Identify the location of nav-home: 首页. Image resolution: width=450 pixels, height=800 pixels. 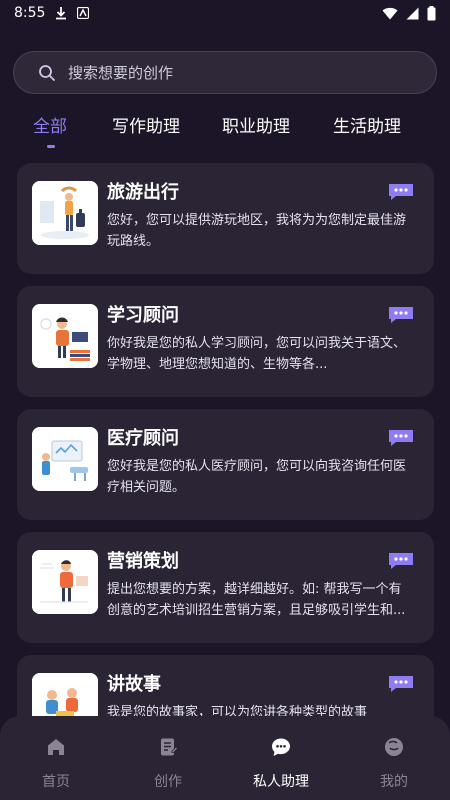
(56, 758).